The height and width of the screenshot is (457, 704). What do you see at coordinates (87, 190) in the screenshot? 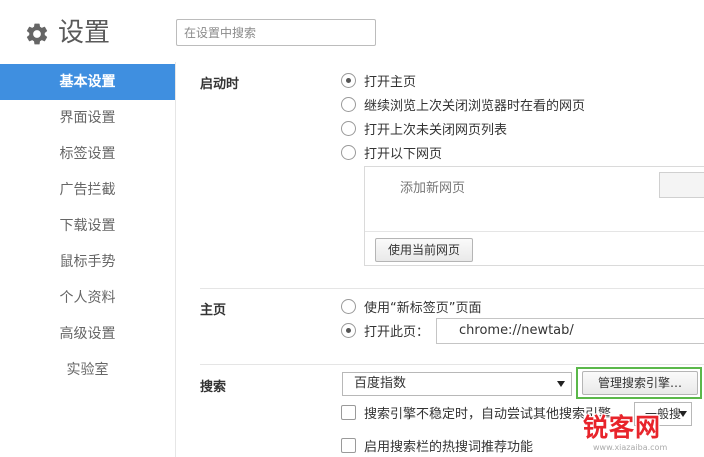
I see `sidebar-item-adblock: 广告拦截` at bounding box center [87, 190].